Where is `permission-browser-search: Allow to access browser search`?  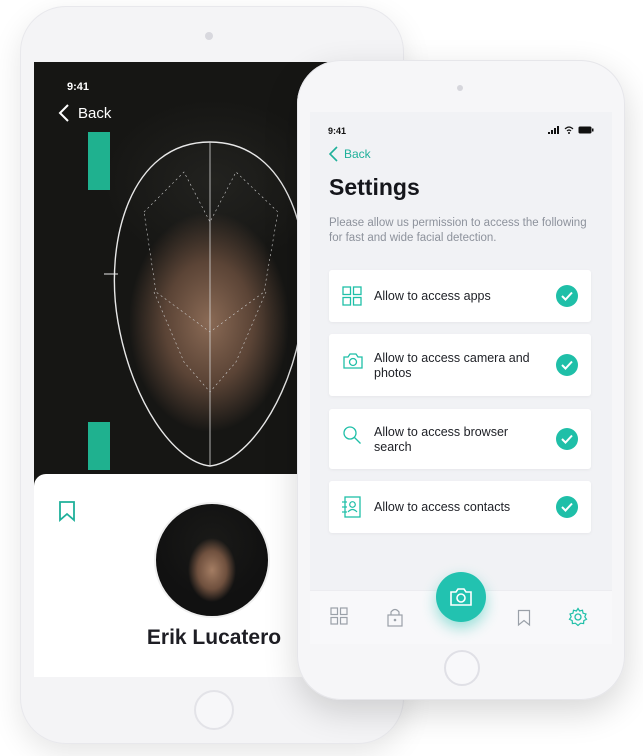
permission-browser-search: Allow to access browser search is located at coordinates (460, 439).